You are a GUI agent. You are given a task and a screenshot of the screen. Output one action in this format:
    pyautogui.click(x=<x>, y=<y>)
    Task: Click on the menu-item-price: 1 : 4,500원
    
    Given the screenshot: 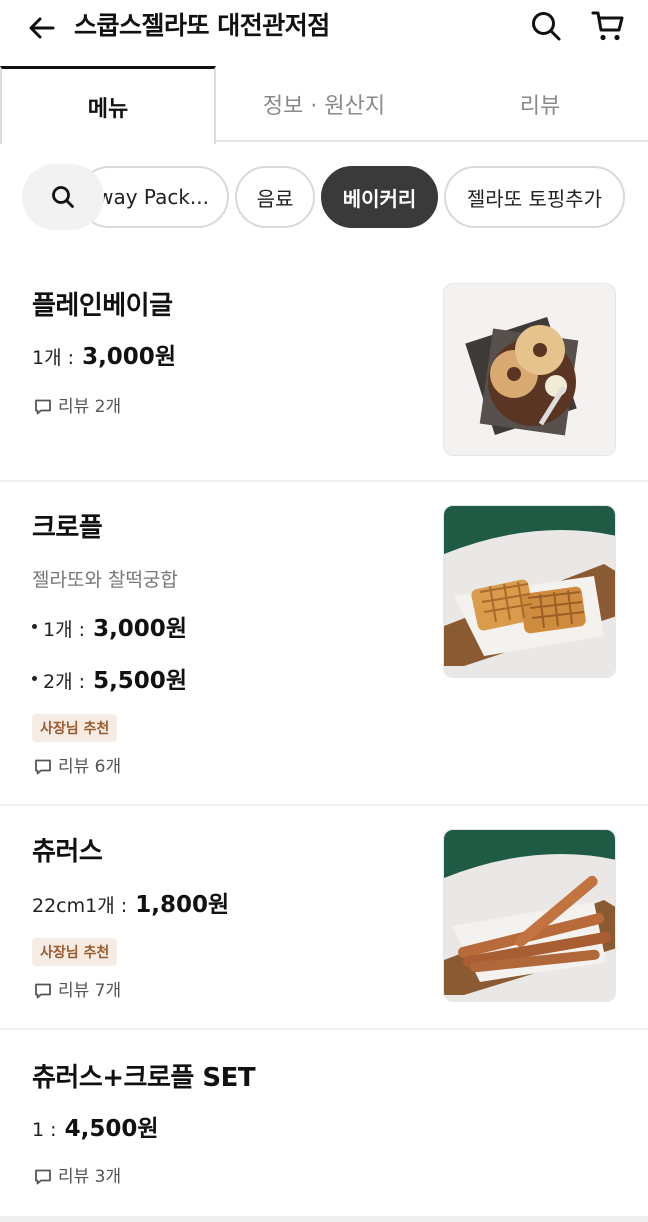 What is the action you would take?
    pyautogui.click(x=95, y=1129)
    